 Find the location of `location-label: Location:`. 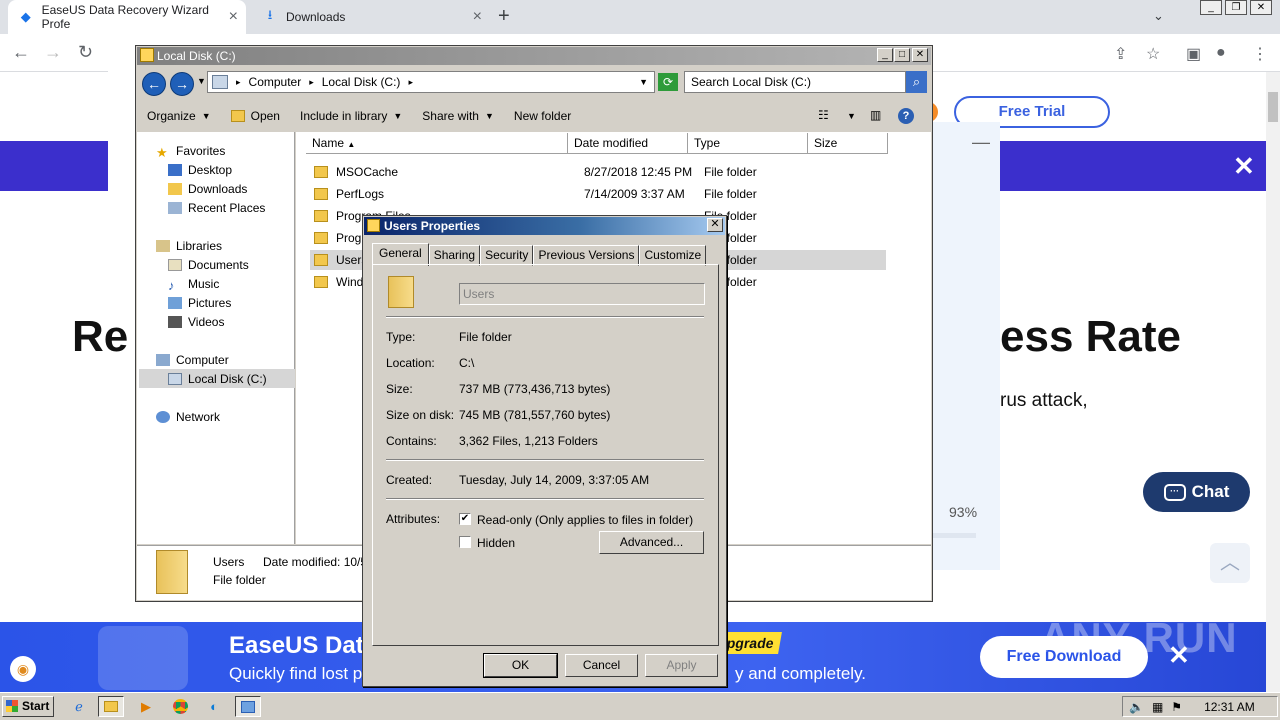

location-label: Location: is located at coordinates (410, 363).